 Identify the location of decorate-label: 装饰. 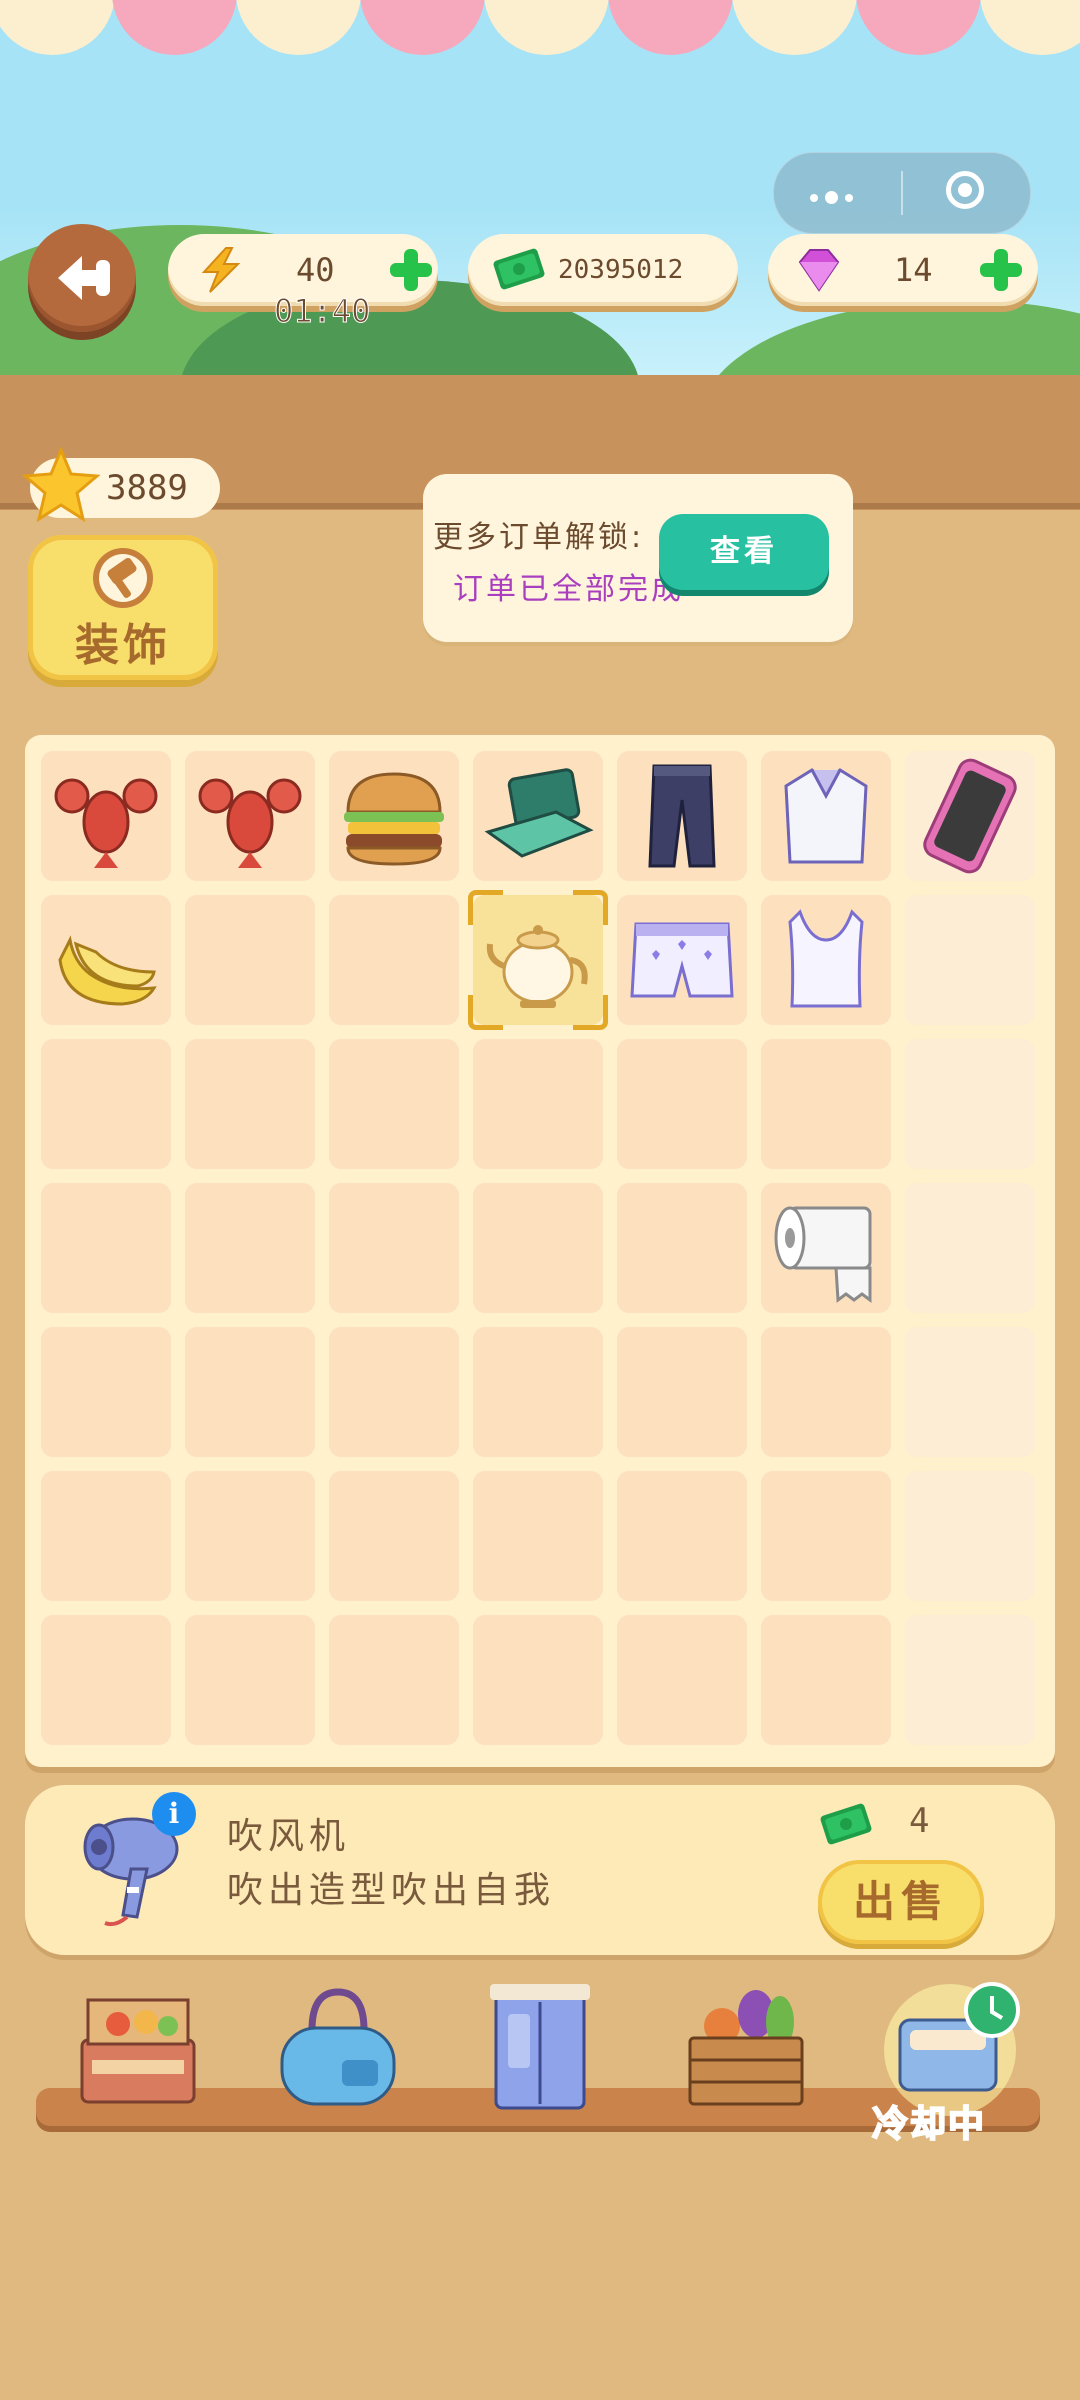
(123, 645).